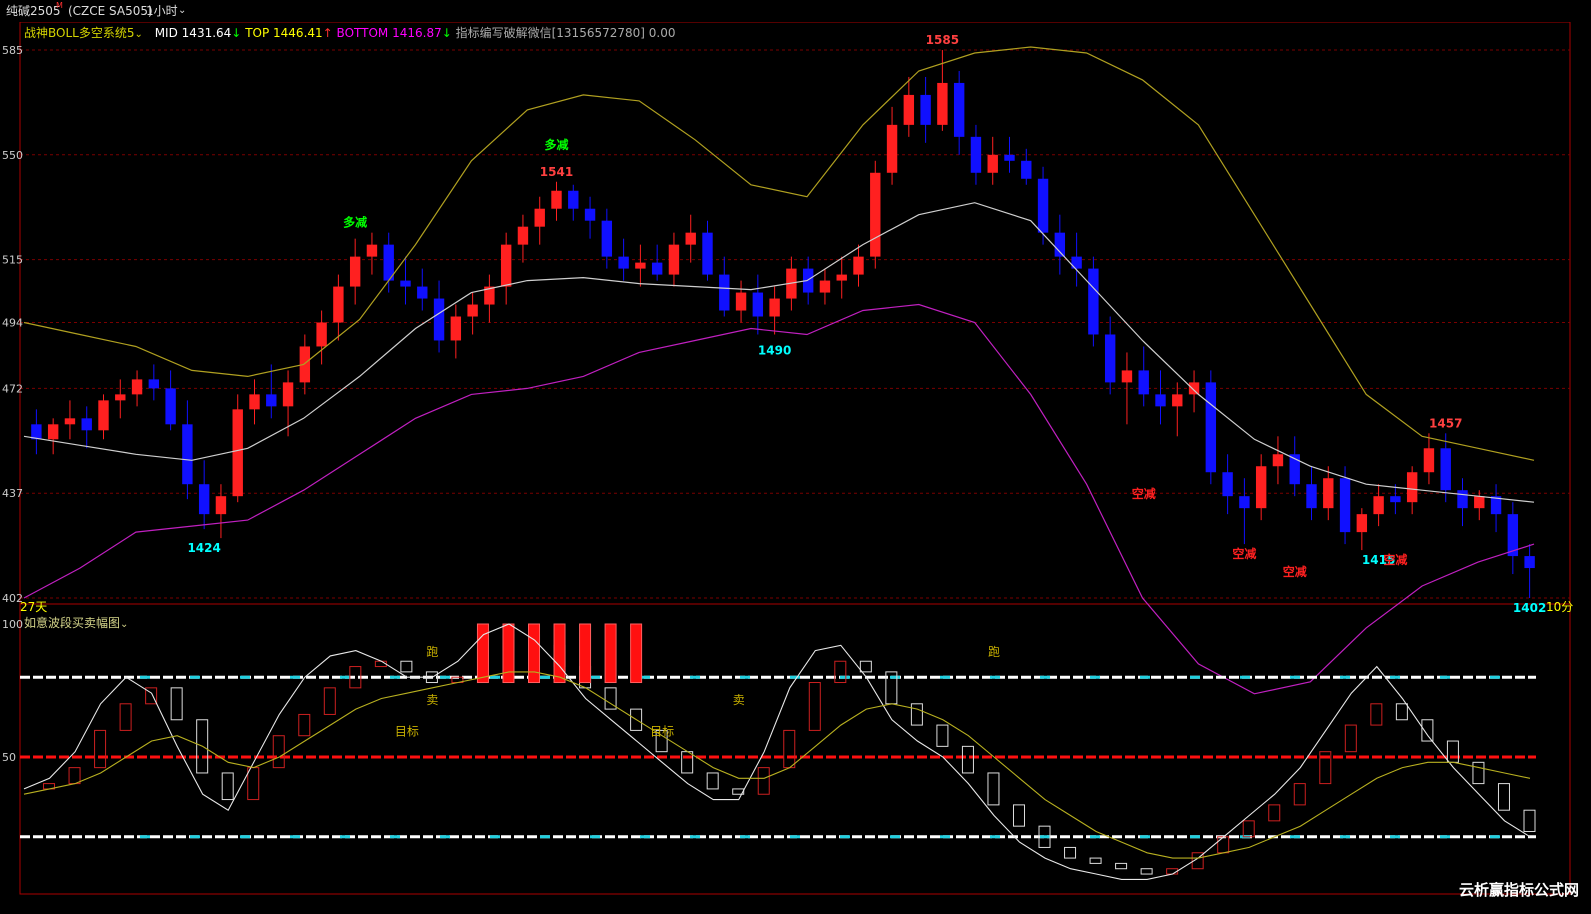  Describe the element at coordinates (203, 548) in the screenshot. I see `price-annotation: 1424` at that location.